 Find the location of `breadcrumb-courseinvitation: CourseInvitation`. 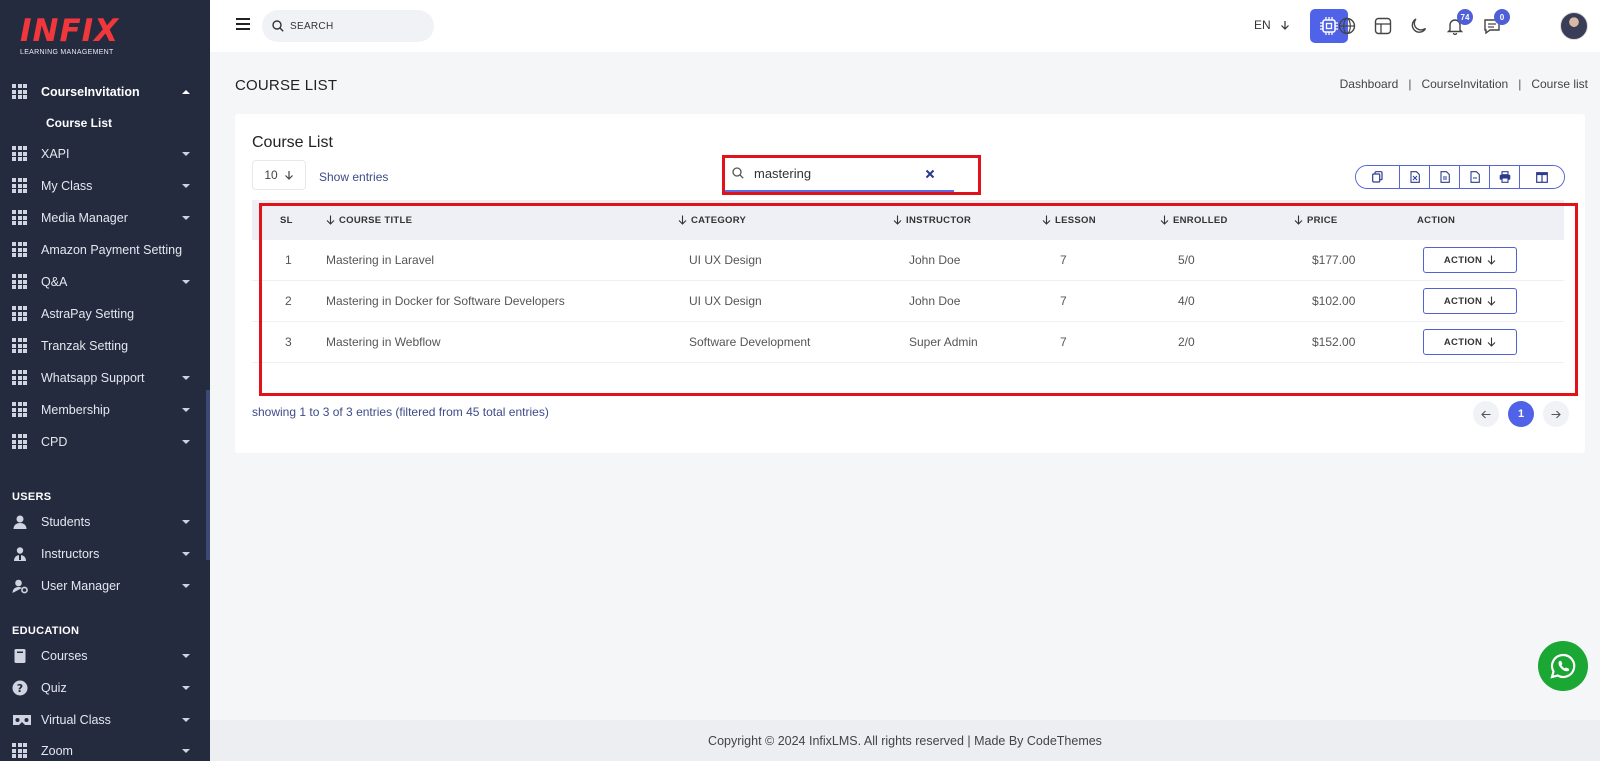

breadcrumb-courseinvitation: CourseInvitation is located at coordinates (1464, 84).